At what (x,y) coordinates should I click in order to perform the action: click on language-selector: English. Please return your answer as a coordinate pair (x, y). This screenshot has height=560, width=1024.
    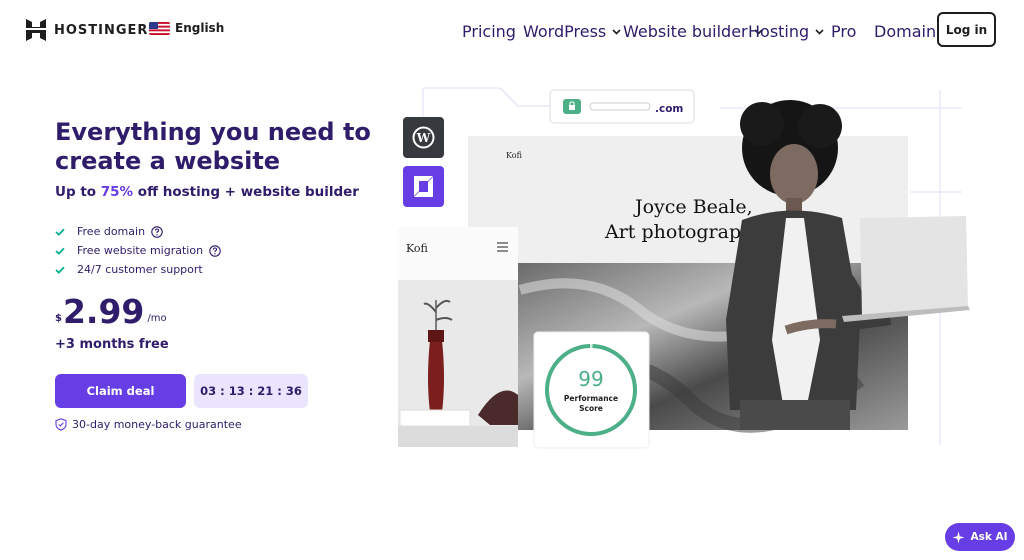
    Looking at the image, I should click on (186, 28).